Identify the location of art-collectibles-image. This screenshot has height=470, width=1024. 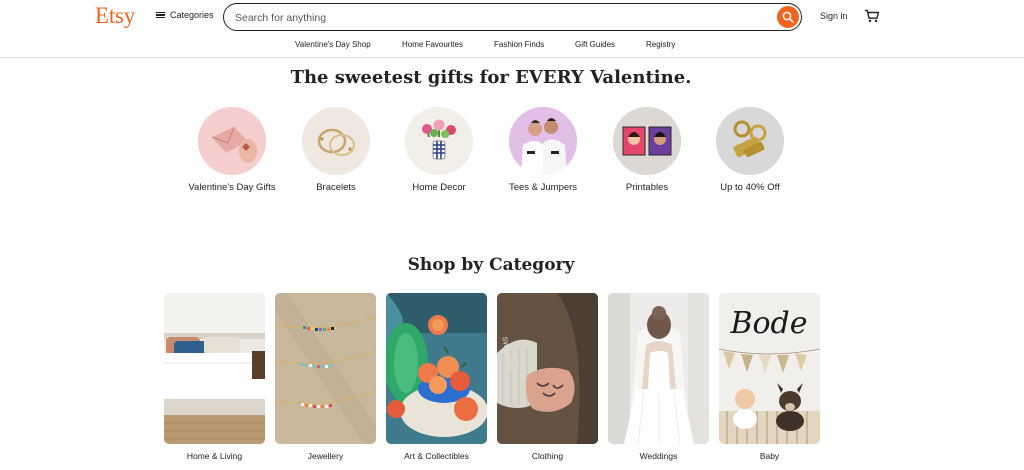
(436, 368).